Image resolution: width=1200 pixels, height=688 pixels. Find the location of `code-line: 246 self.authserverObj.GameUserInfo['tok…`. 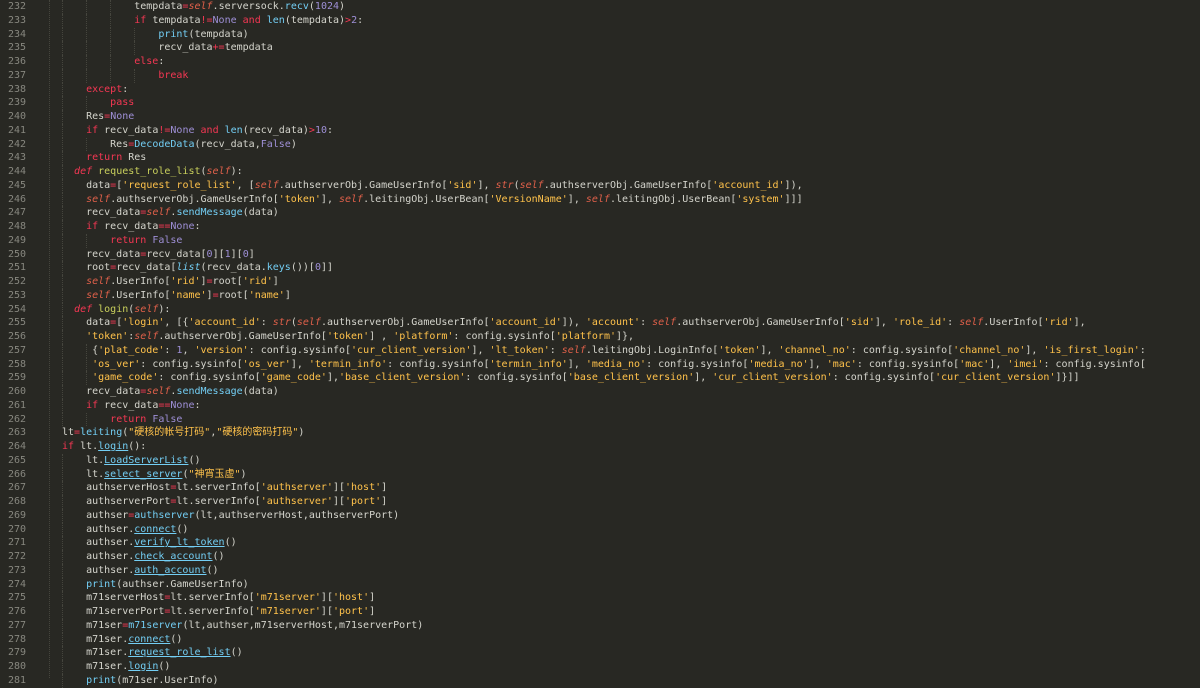

code-line: 246 self.authserverObj.GameUserInfo['tok… is located at coordinates (600, 200).